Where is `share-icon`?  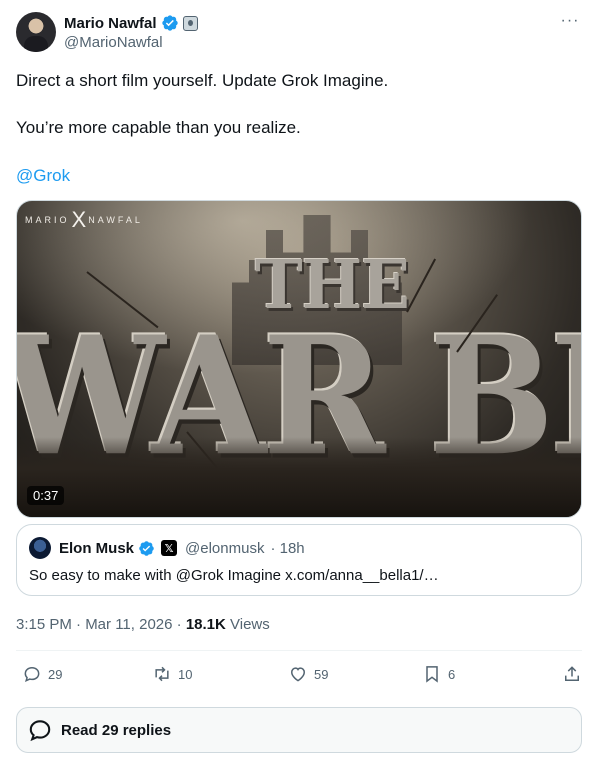
share-icon is located at coordinates (572, 673).